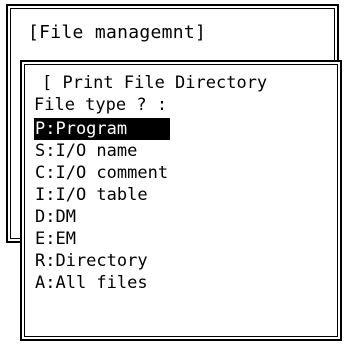 The height and width of the screenshot is (346, 349). What do you see at coordinates (102, 173) in the screenshot?
I see `menu-item-io-comment: C:I/O comment` at bounding box center [102, 173].